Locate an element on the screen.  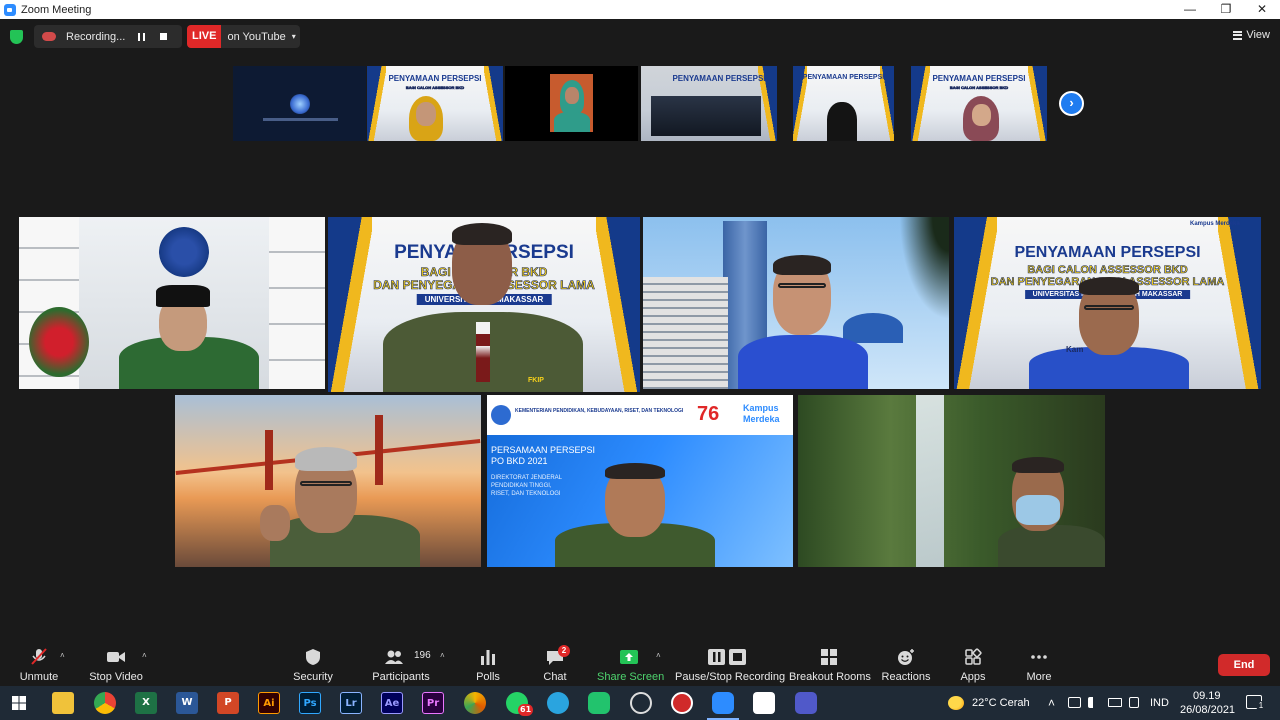
weather-icon is located at coordinates (956, 703).